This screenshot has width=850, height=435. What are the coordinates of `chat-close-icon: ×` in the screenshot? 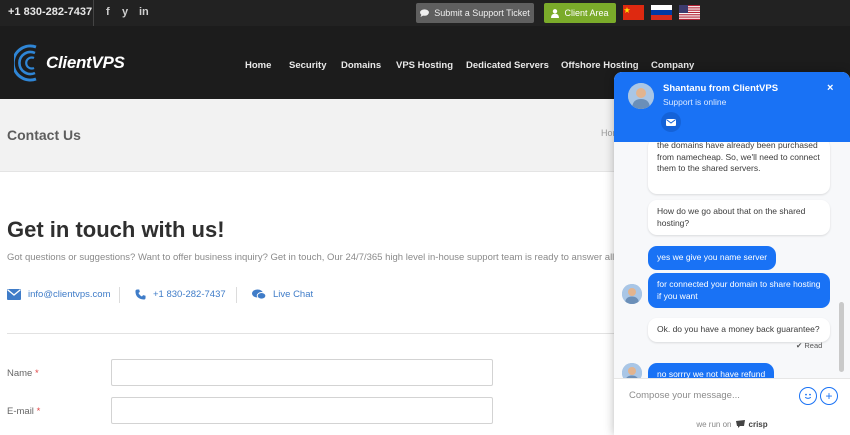 It's located at (830, 88).